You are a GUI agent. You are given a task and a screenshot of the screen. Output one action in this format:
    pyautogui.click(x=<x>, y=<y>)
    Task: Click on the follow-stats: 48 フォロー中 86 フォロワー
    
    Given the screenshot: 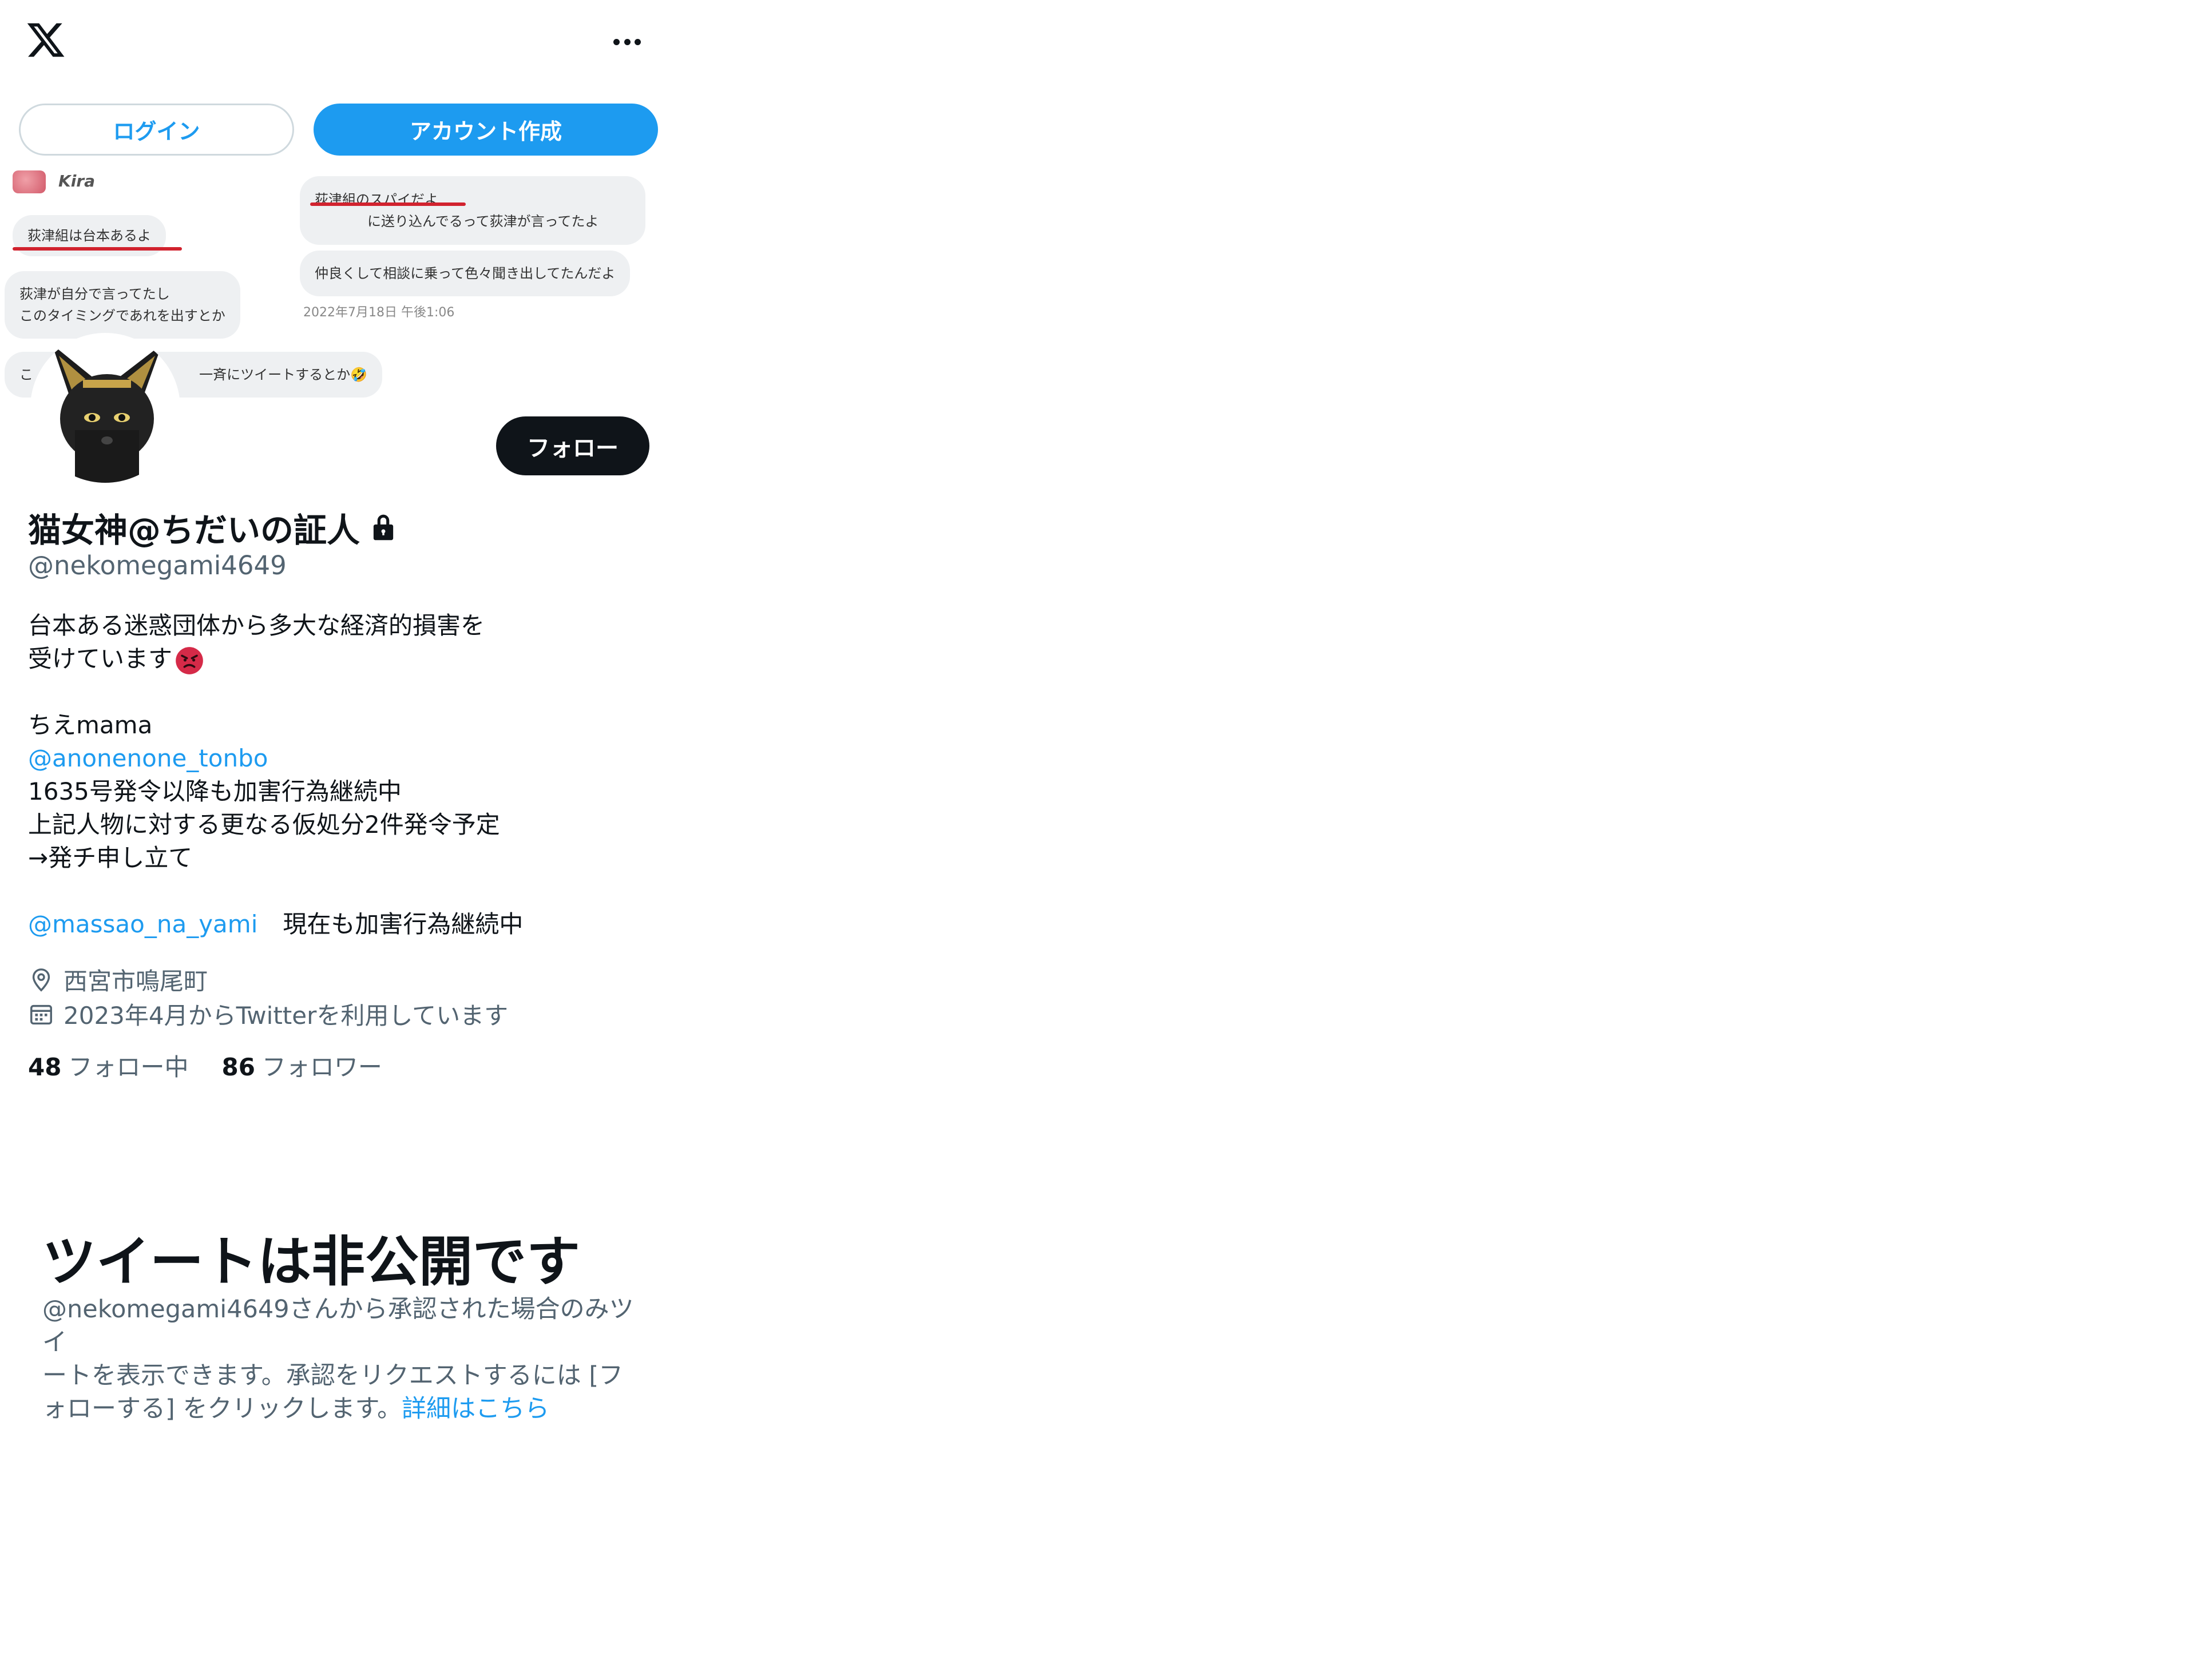 What is the action you would take?
    pyautogui.click(x=205, y=1065)
    